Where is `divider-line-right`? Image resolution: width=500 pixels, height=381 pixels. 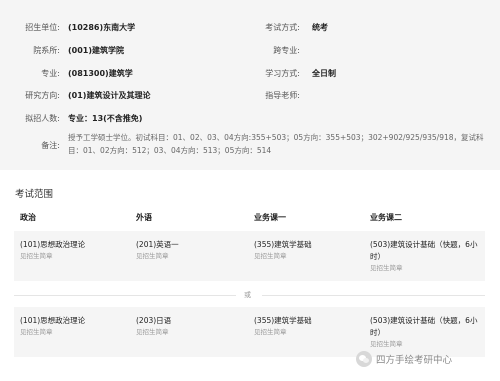 divider-line-right is located at coordinates (373, 295).